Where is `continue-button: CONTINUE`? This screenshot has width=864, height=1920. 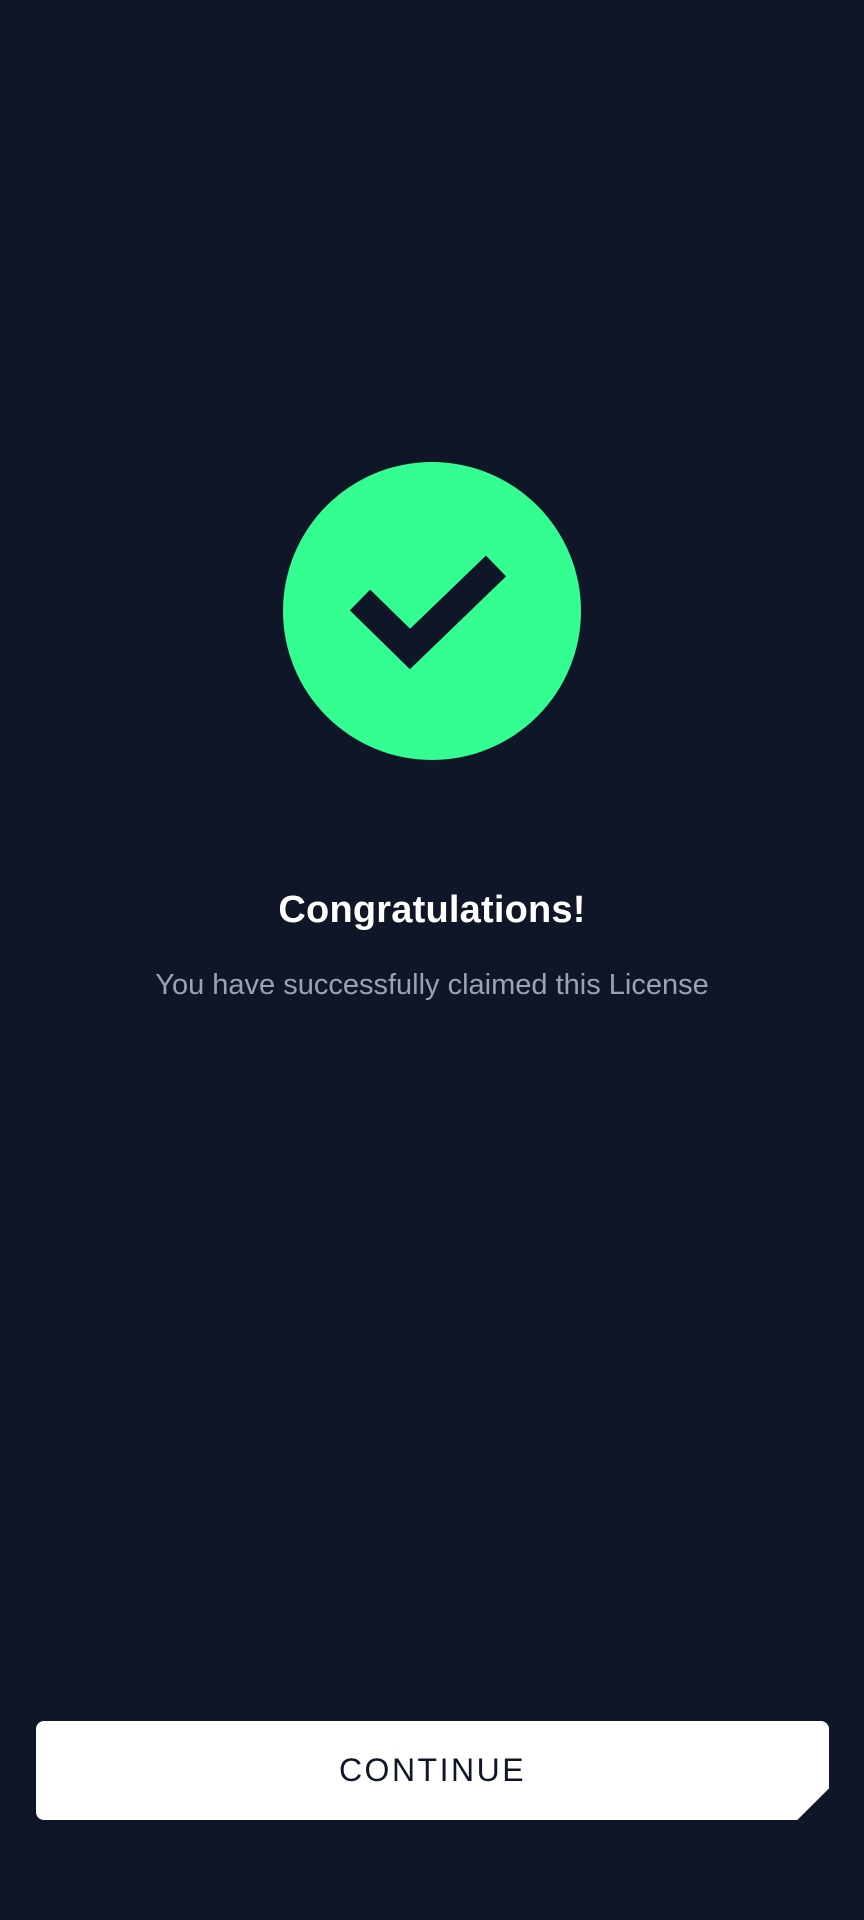
continue-button: CONTINUE is located at coordinates (432, 1770).